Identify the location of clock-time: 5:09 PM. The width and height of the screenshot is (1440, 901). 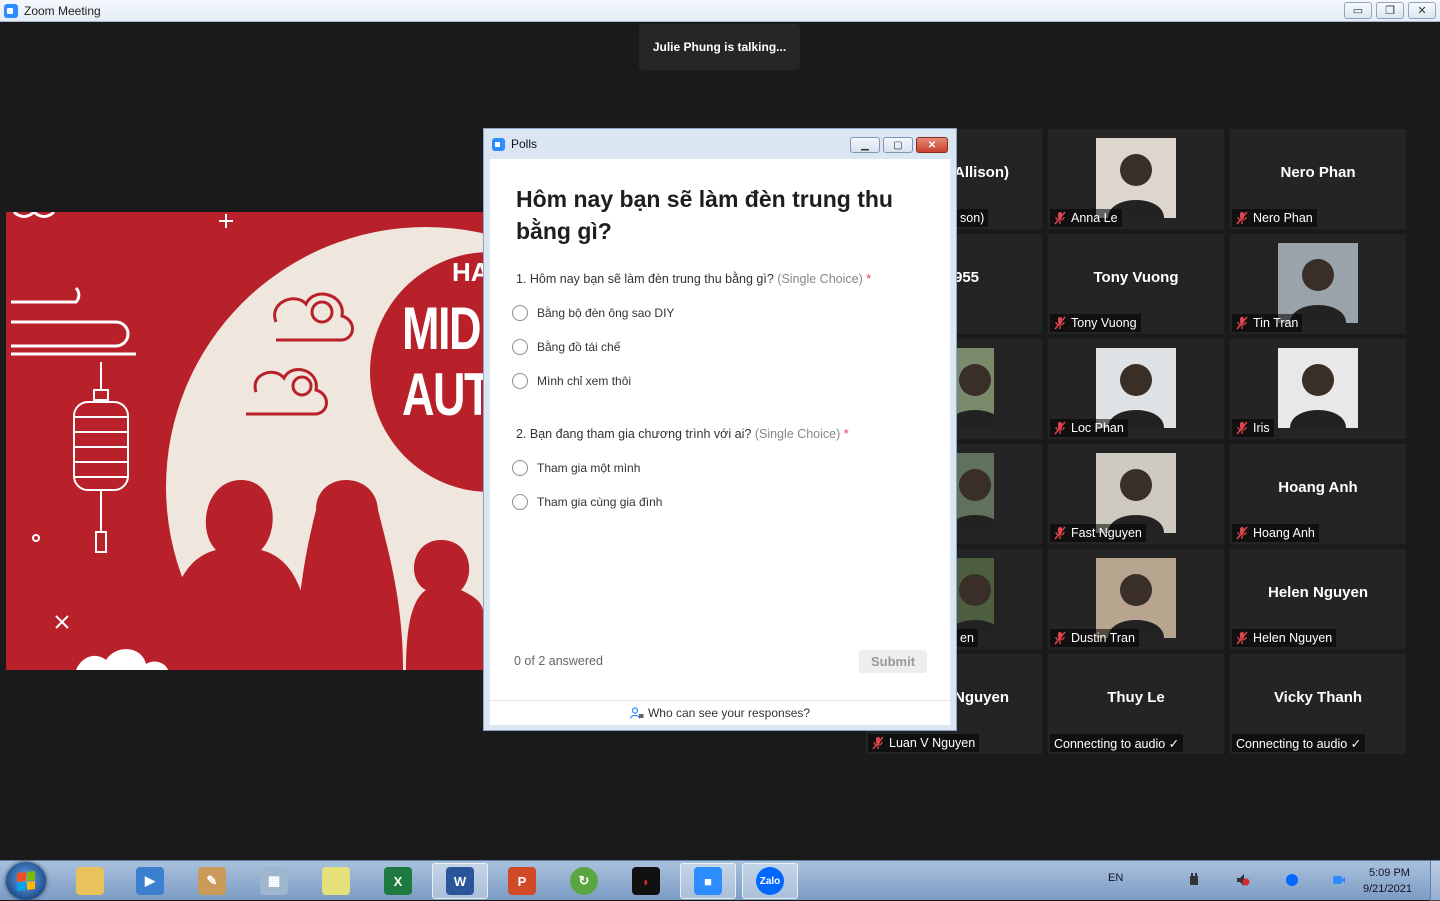
(1389, 873).